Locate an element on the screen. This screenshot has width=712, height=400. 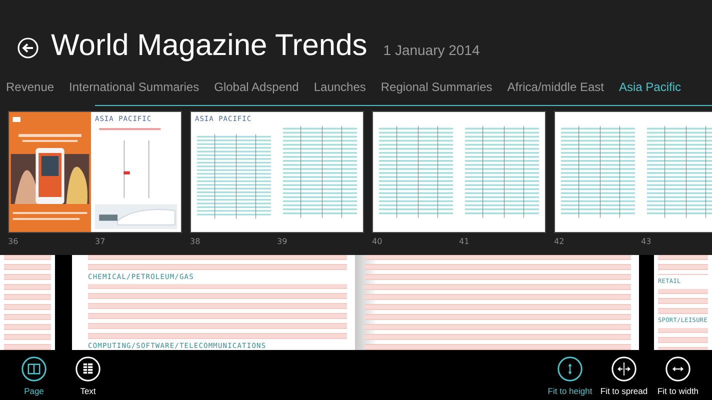
book-icon is located at coordinates (34, 369).